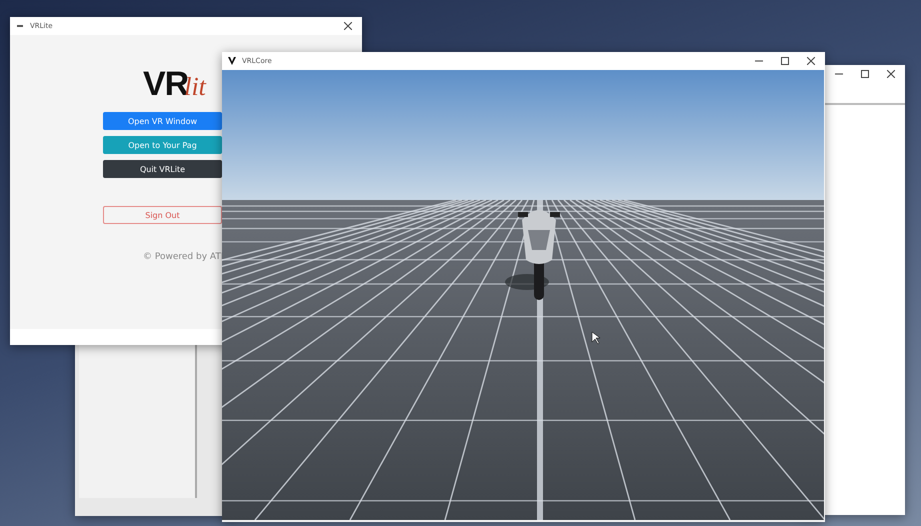  I want to click on sign-out-button: Sign Out, so click(162, 215).